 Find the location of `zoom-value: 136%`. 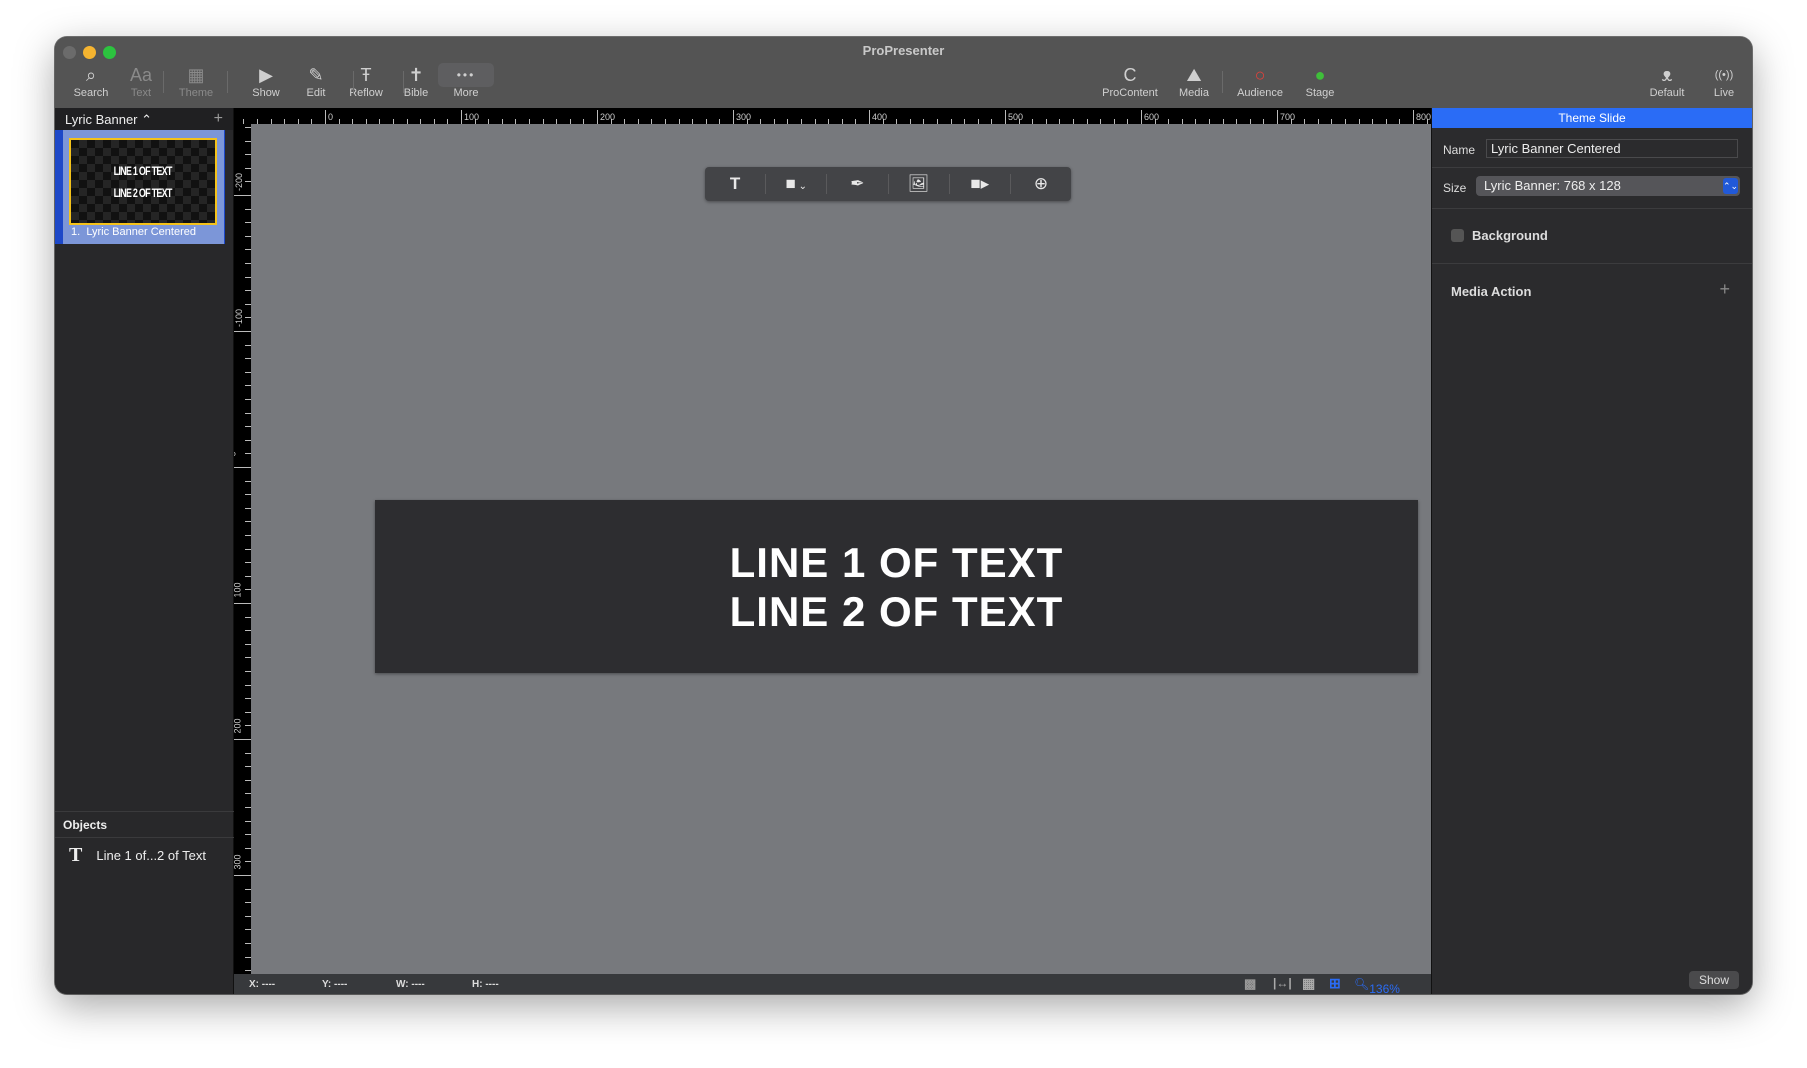

zoom-value: 136% is located at coordinates (1384, 988).